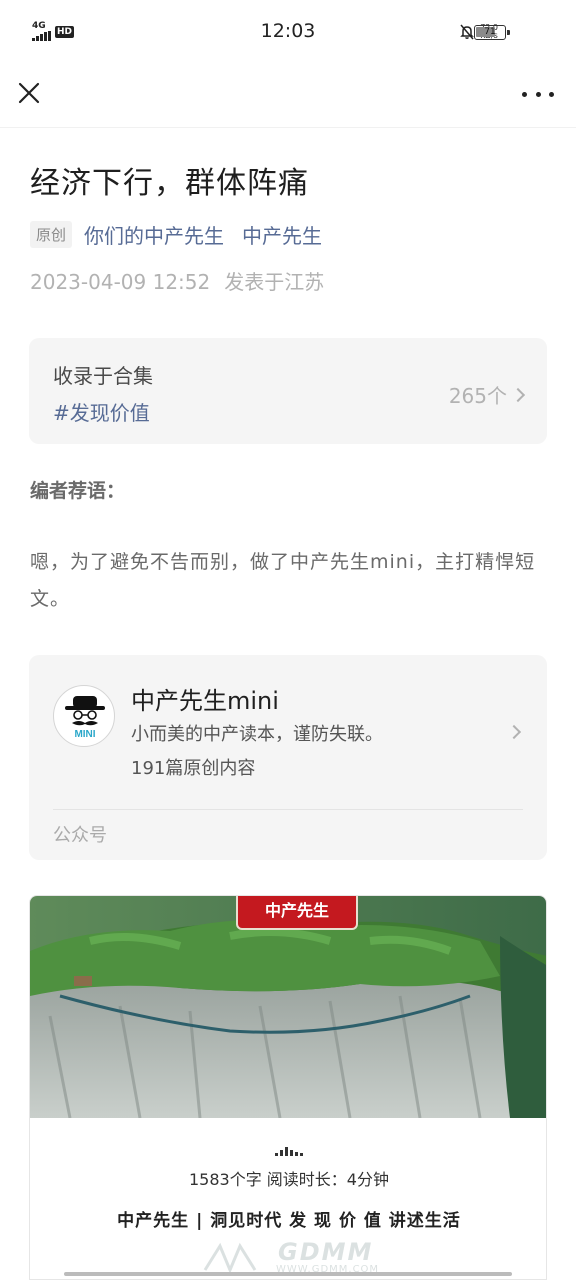 This screenshot has width=576, height=1280. Describe the element at coordinates (288, 96) in the screenshot. I see `top-nav` at that location.